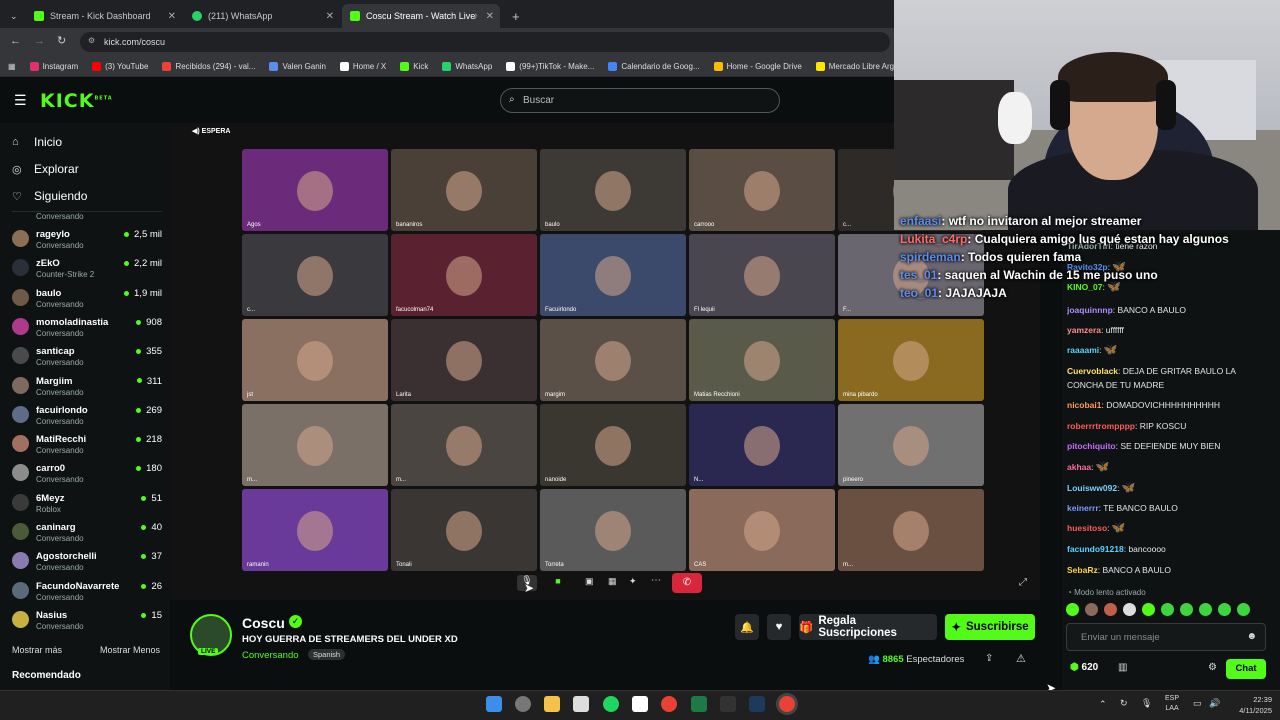 This screenshot has width=1280, height=720. Describe the element at coordinates (990, 627) in the screenshot. I see `subscribe-button: ✦ Suscribirse` at that location.